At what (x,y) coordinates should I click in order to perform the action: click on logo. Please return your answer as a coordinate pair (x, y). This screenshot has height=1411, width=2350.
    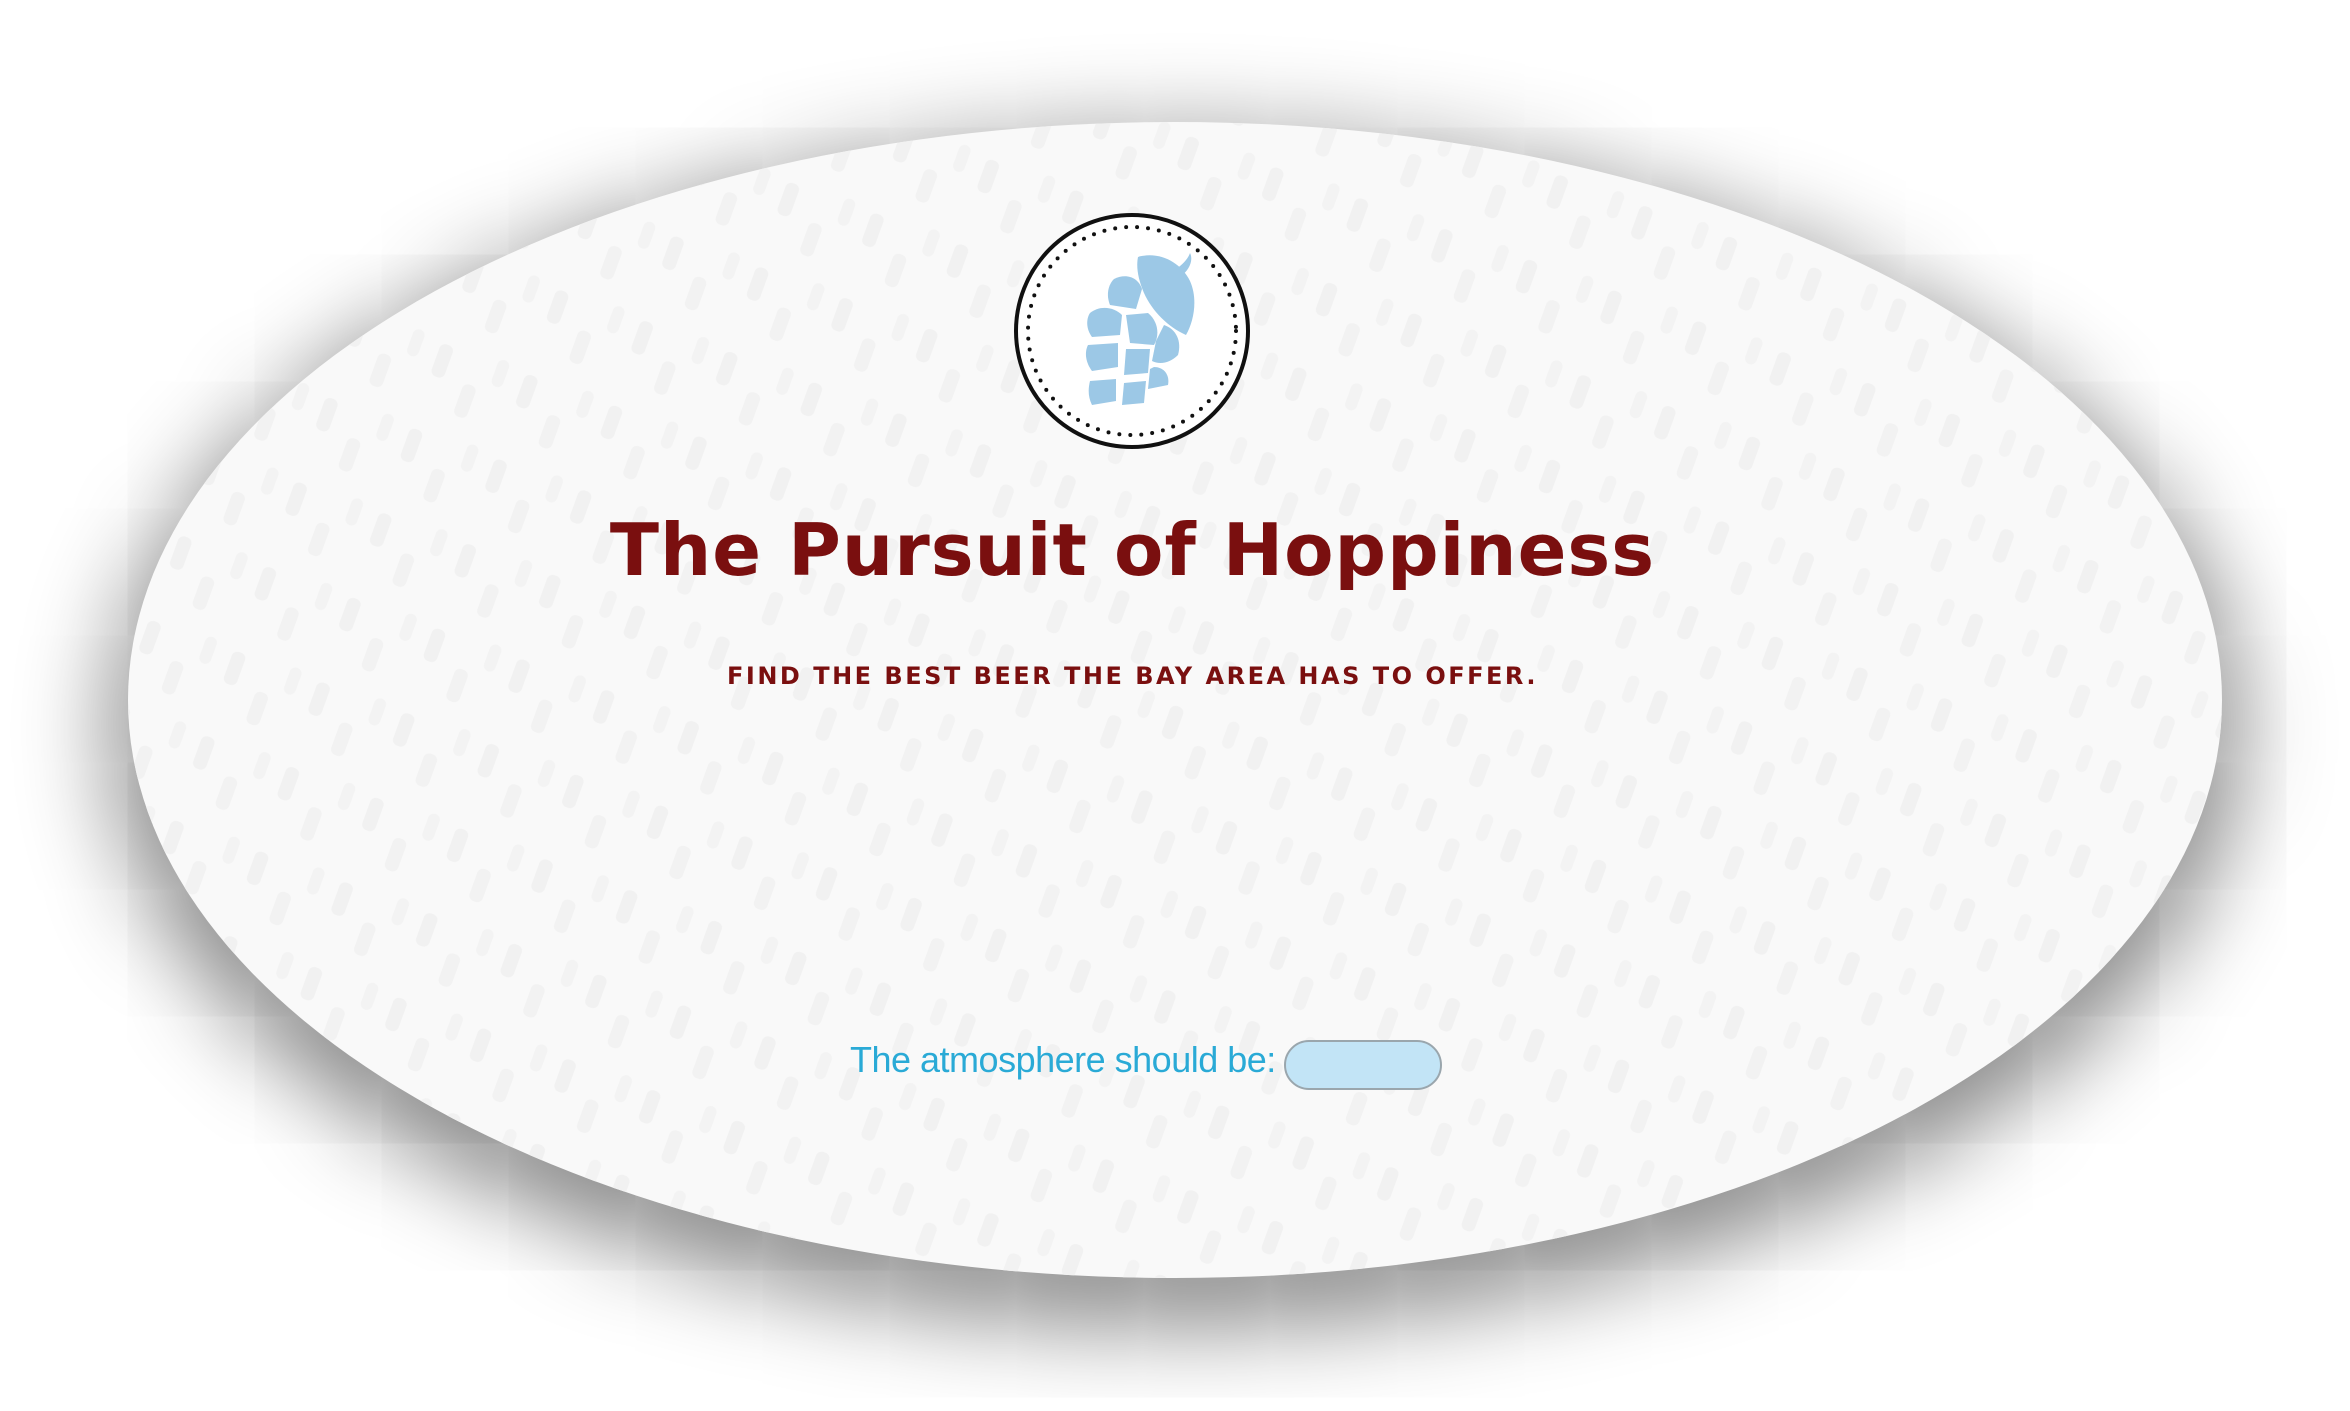
    Looking at the image, I should click on (1132, 331).